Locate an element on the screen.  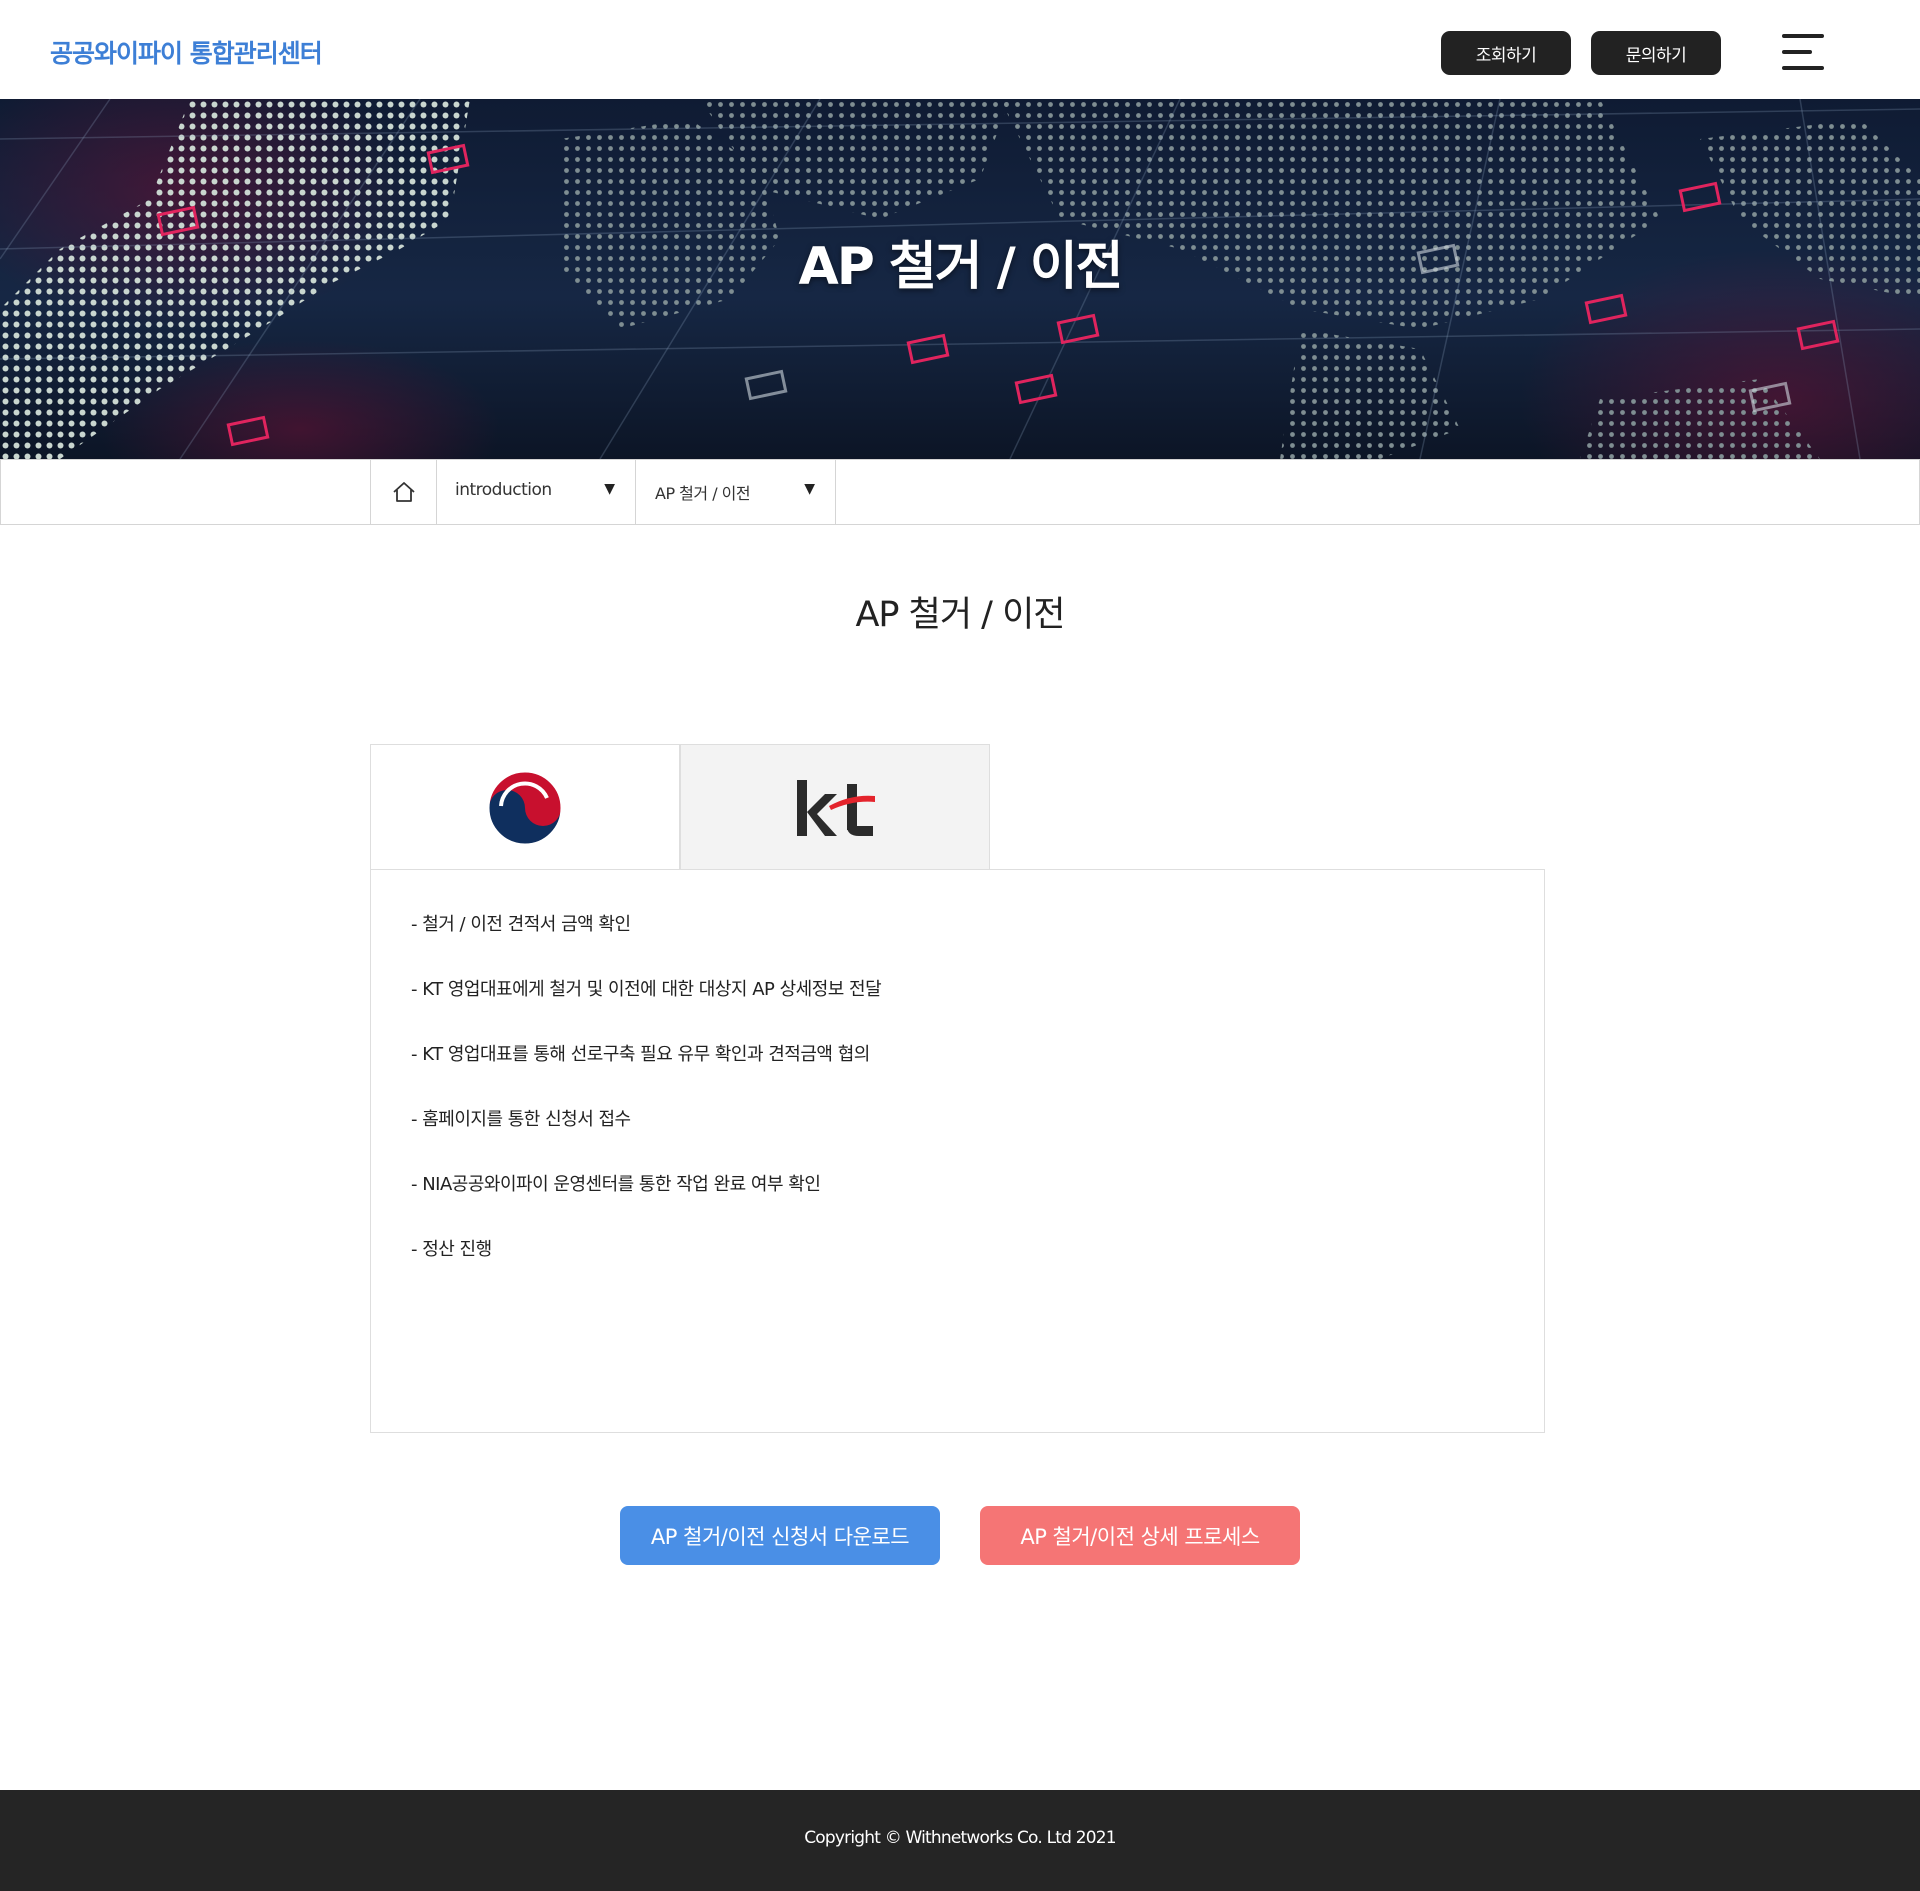
home-icon is located at coordinates (403, 492).